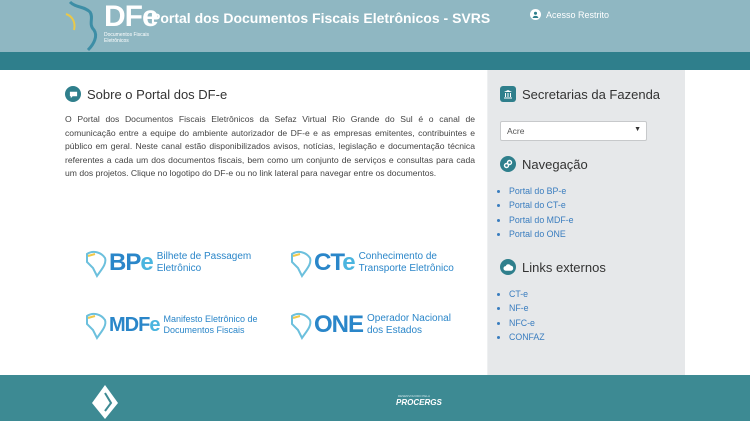 The width and height of the screenshot is (750, 421). I want to click on left-gutter, so click(27, 222).